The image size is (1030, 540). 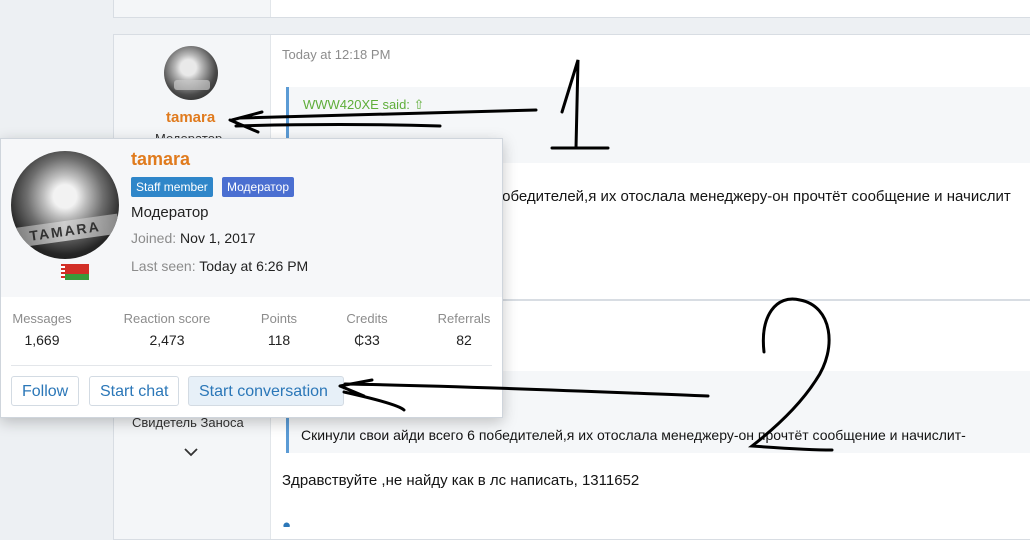 I want to click on staff-member-badge: Staff member, so click(x=172, y=187).